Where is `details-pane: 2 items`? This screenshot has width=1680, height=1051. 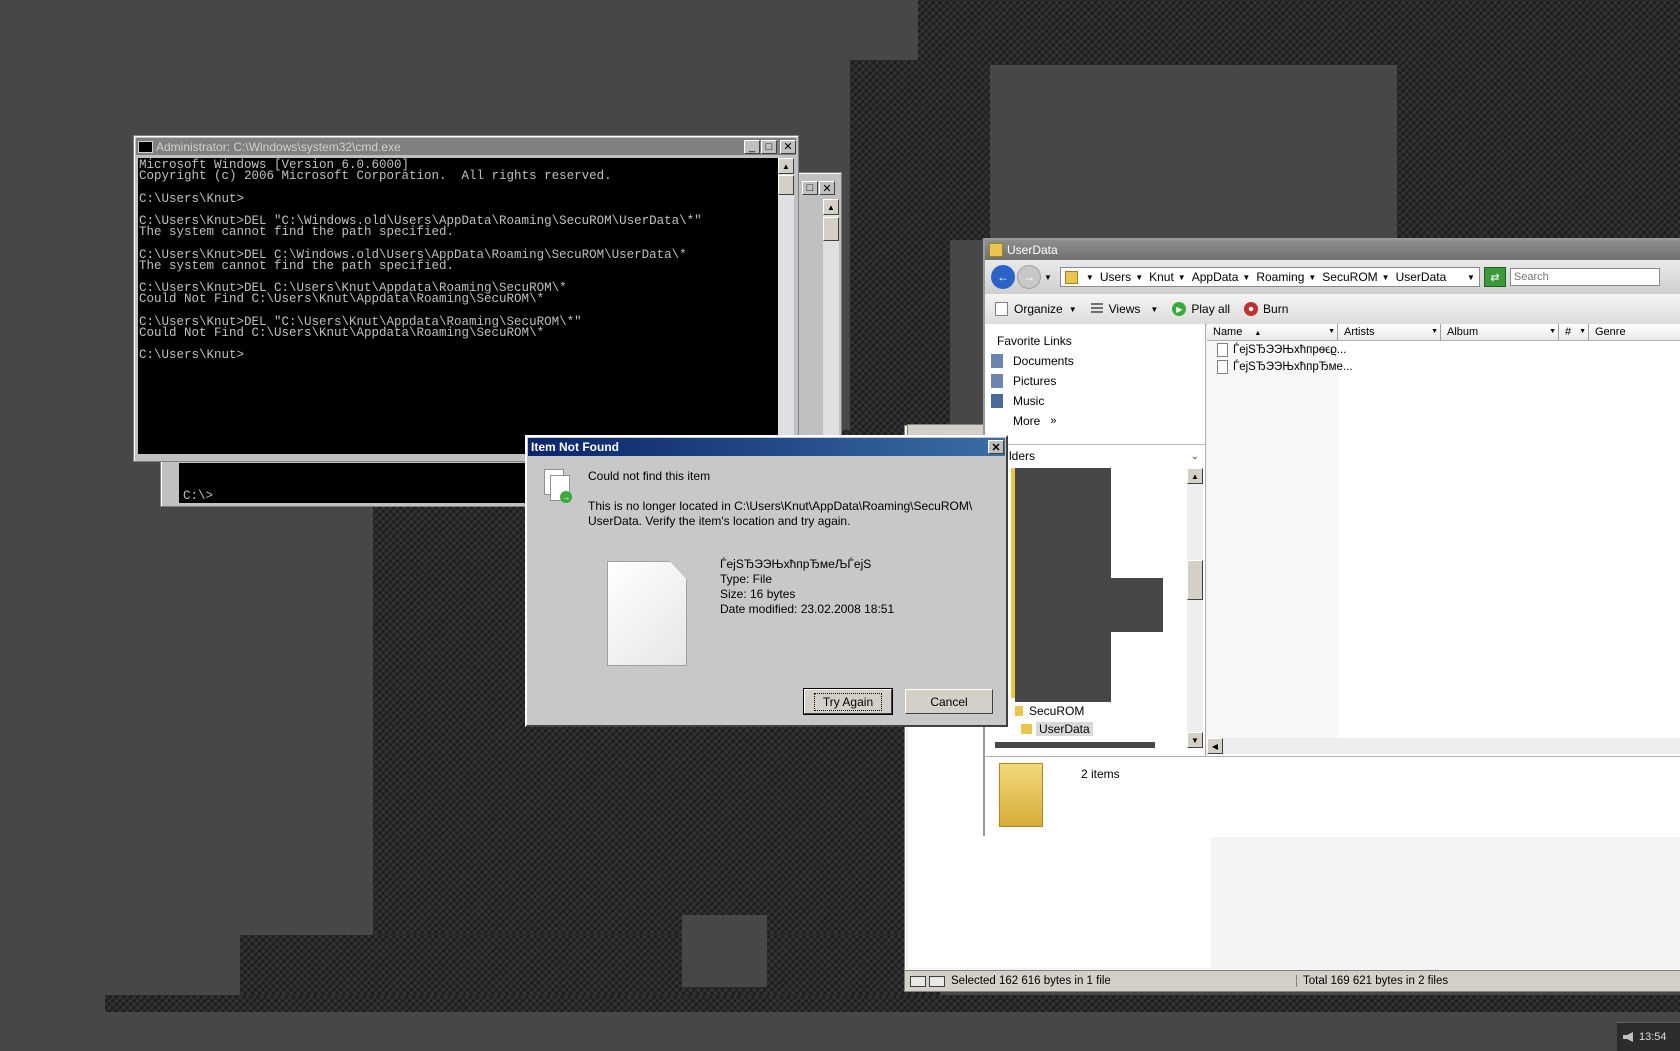 details-pane: 2 items is located at coordinates (1332, 796).